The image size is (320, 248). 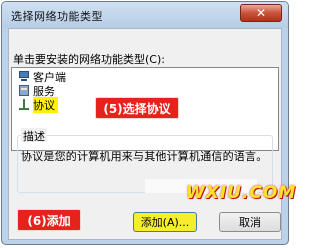 I want to click on title-bar: 选择网络功能类型 ✕, so click(x=145, y=15).